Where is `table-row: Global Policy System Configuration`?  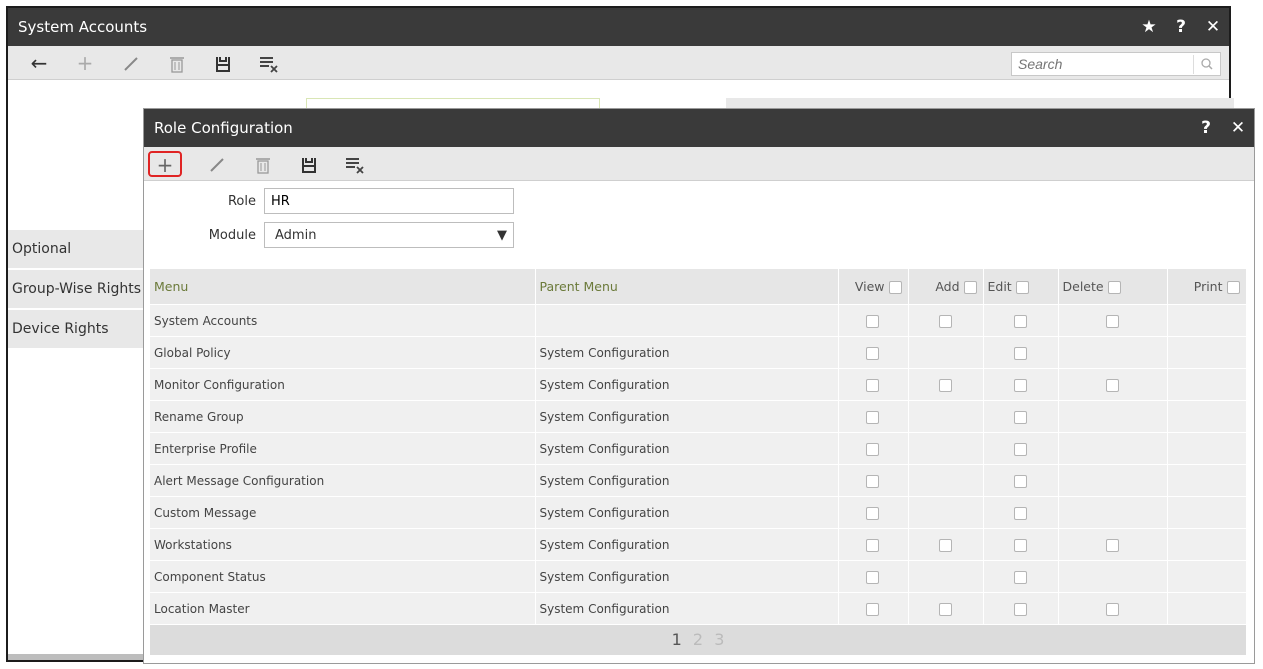 table-row: Global Policy System Configuration is located at coordinates (698, 352).